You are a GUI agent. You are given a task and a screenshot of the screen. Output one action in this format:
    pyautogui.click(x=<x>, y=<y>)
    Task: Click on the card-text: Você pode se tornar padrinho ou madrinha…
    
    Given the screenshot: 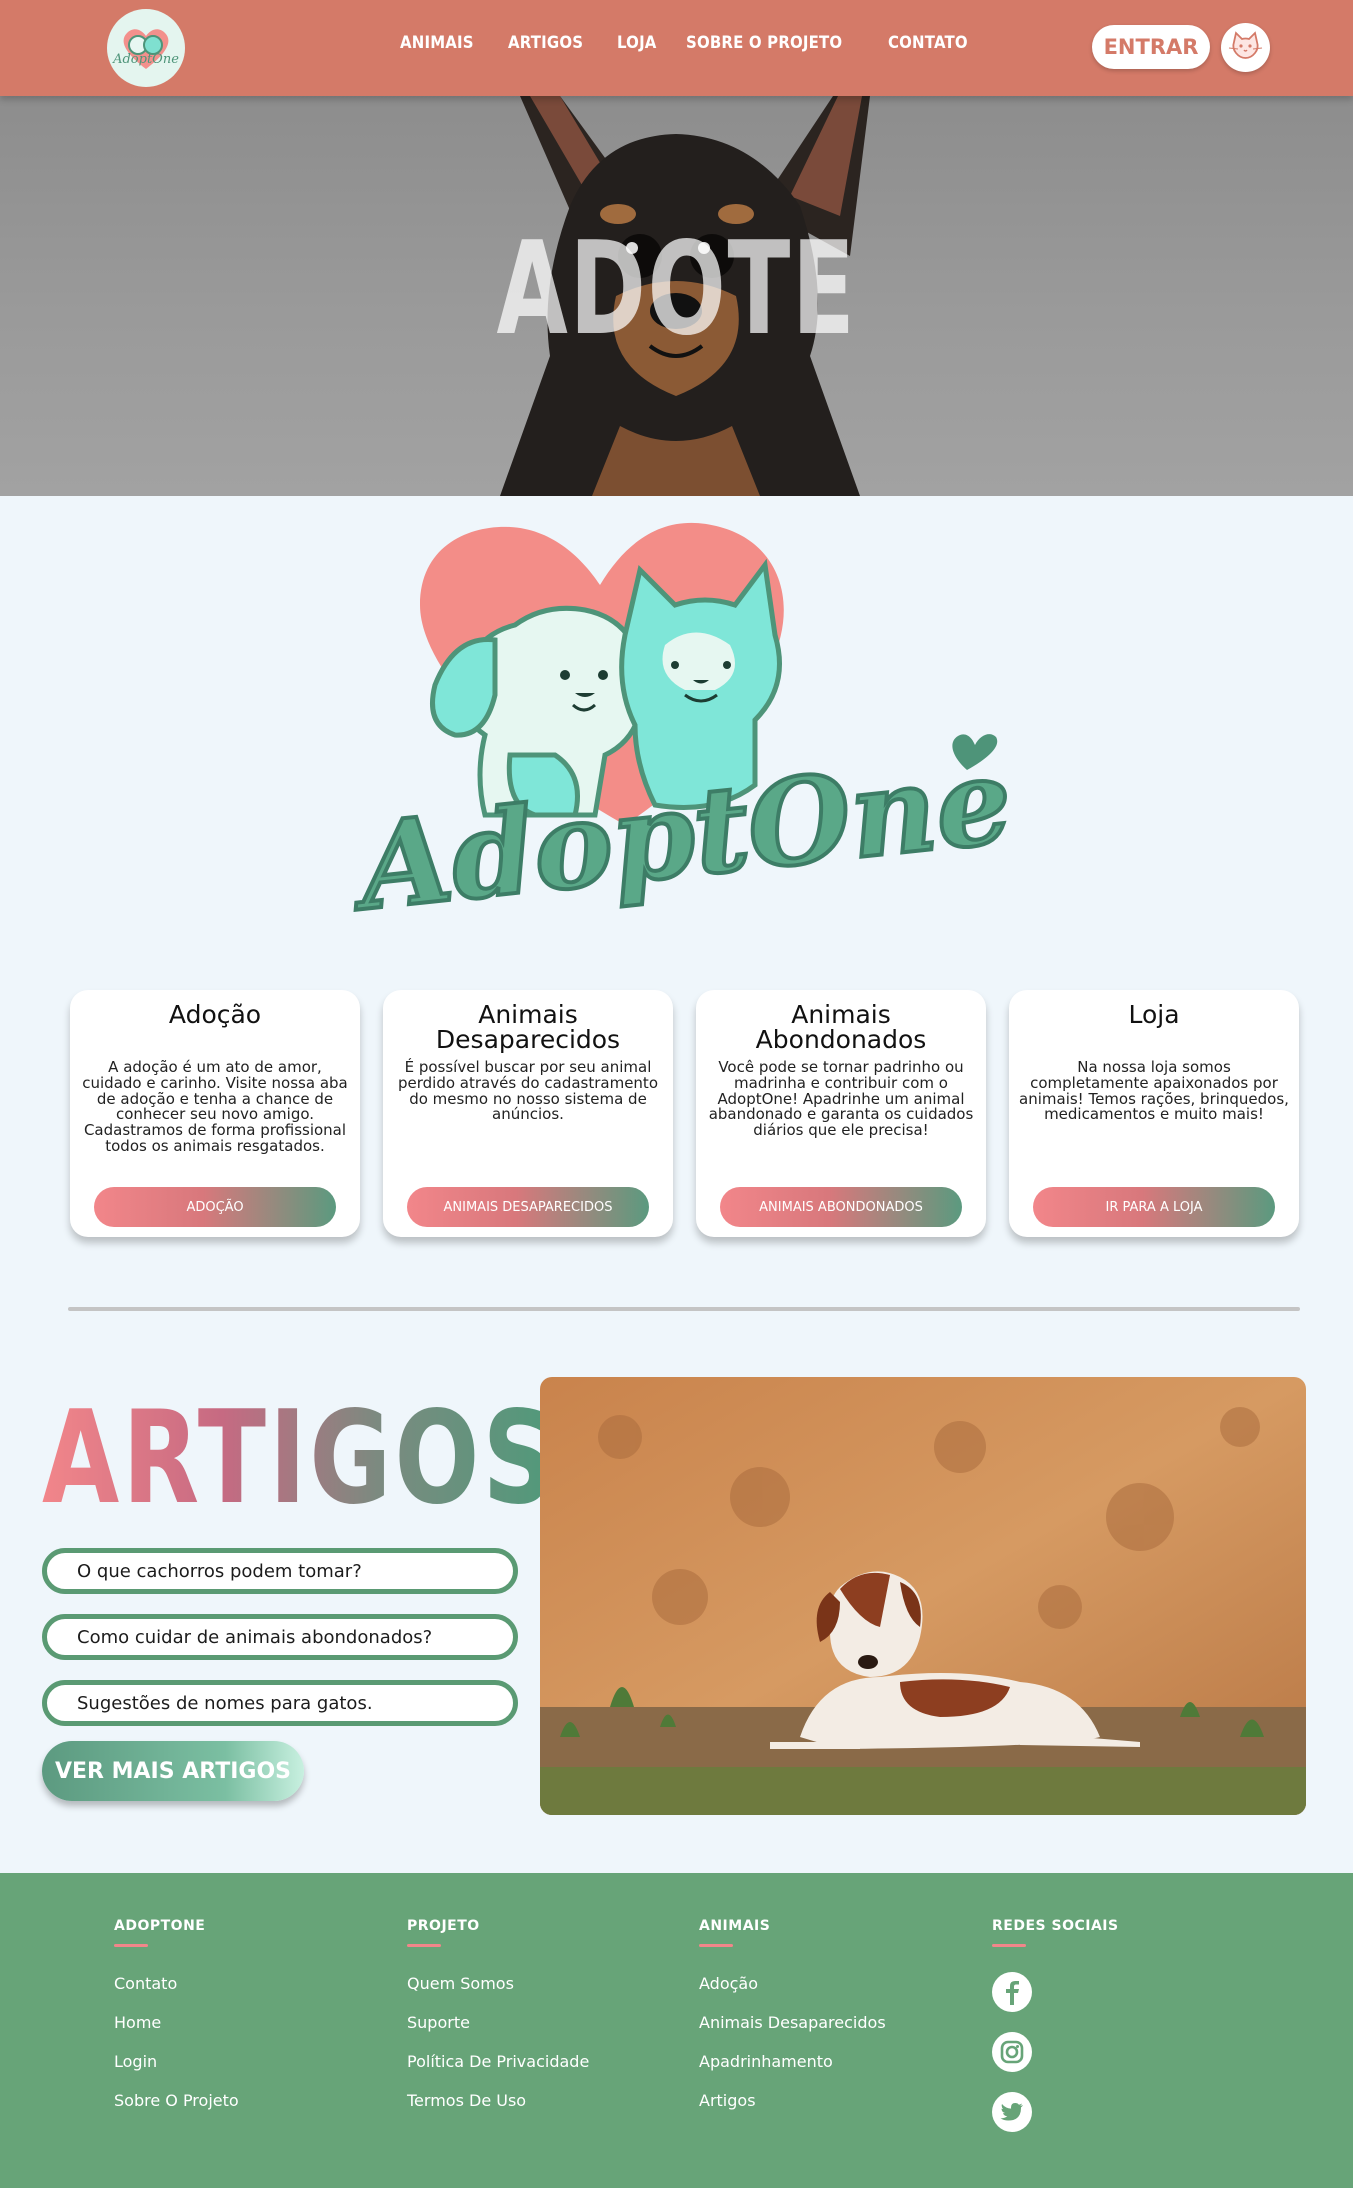 What is the action you would take?
    pyautogui.click(x=841, y=1098)
    